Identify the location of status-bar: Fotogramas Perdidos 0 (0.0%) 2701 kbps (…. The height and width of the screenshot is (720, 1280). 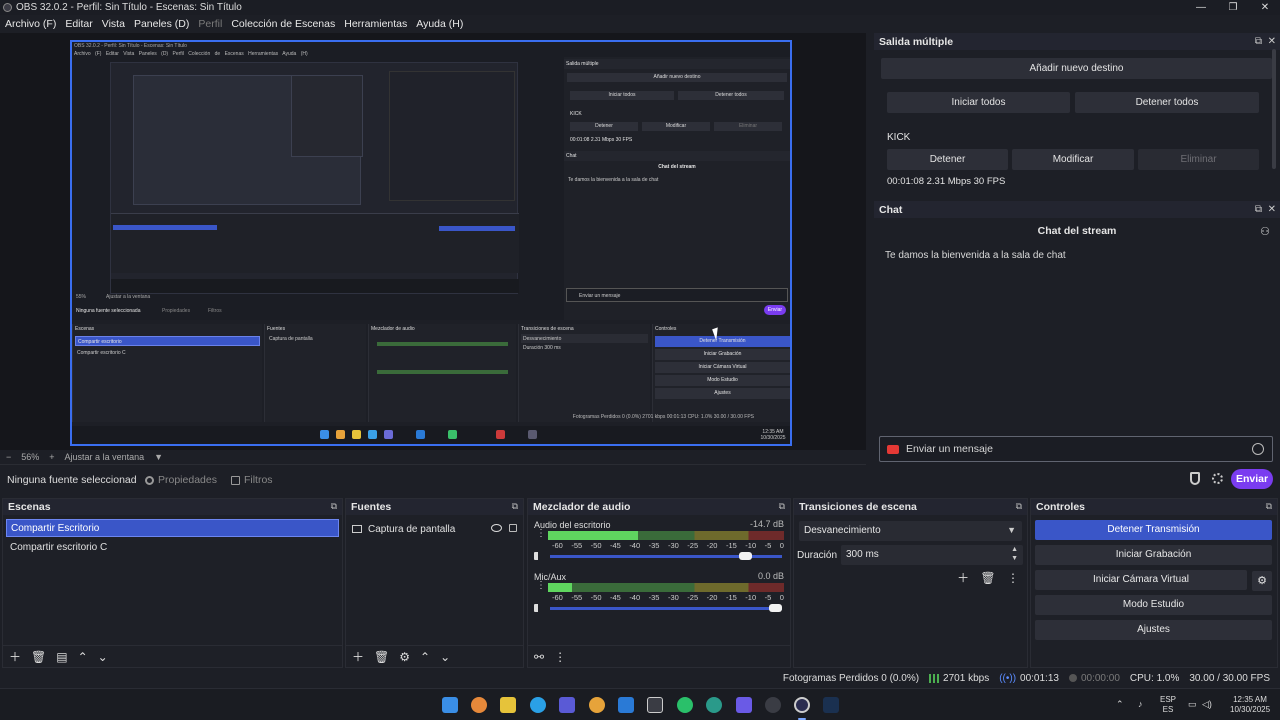
(640, 678).